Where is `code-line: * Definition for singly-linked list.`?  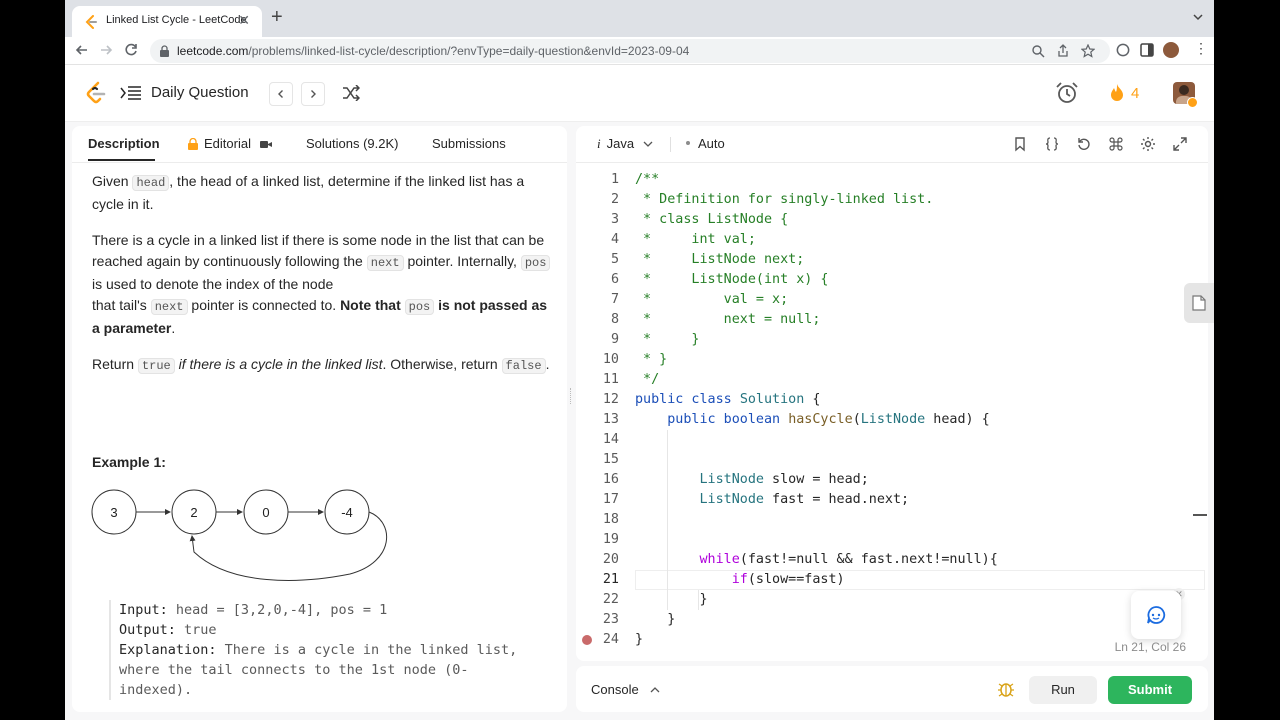
code-line: * Definition for singly-linked list. is located at coordinates (784, 199).